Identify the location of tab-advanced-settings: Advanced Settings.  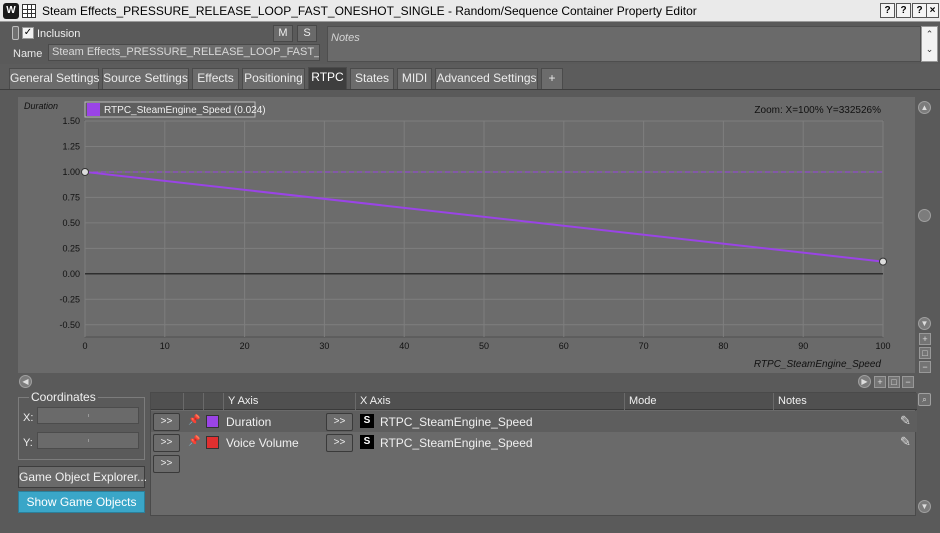
(486, 78).